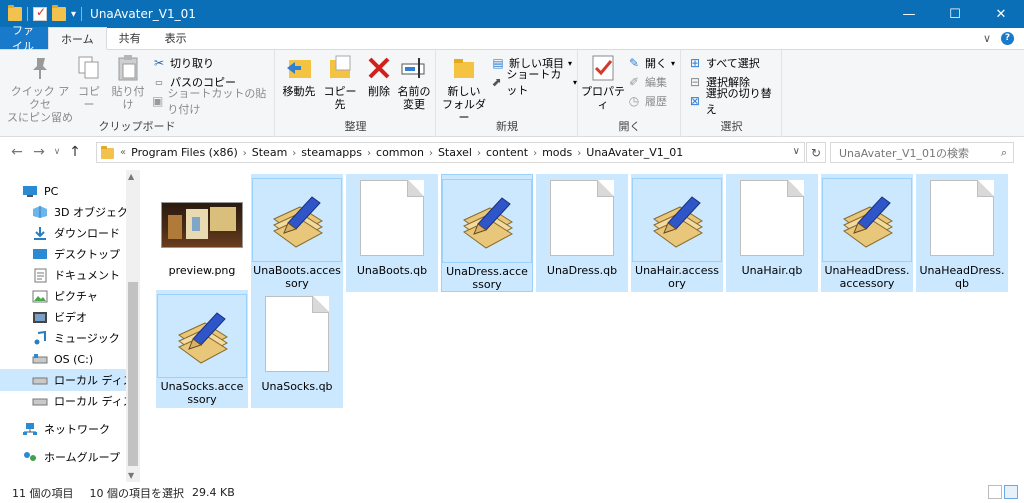  I want to click on breadcrumb-item: common, so click(400, 152).